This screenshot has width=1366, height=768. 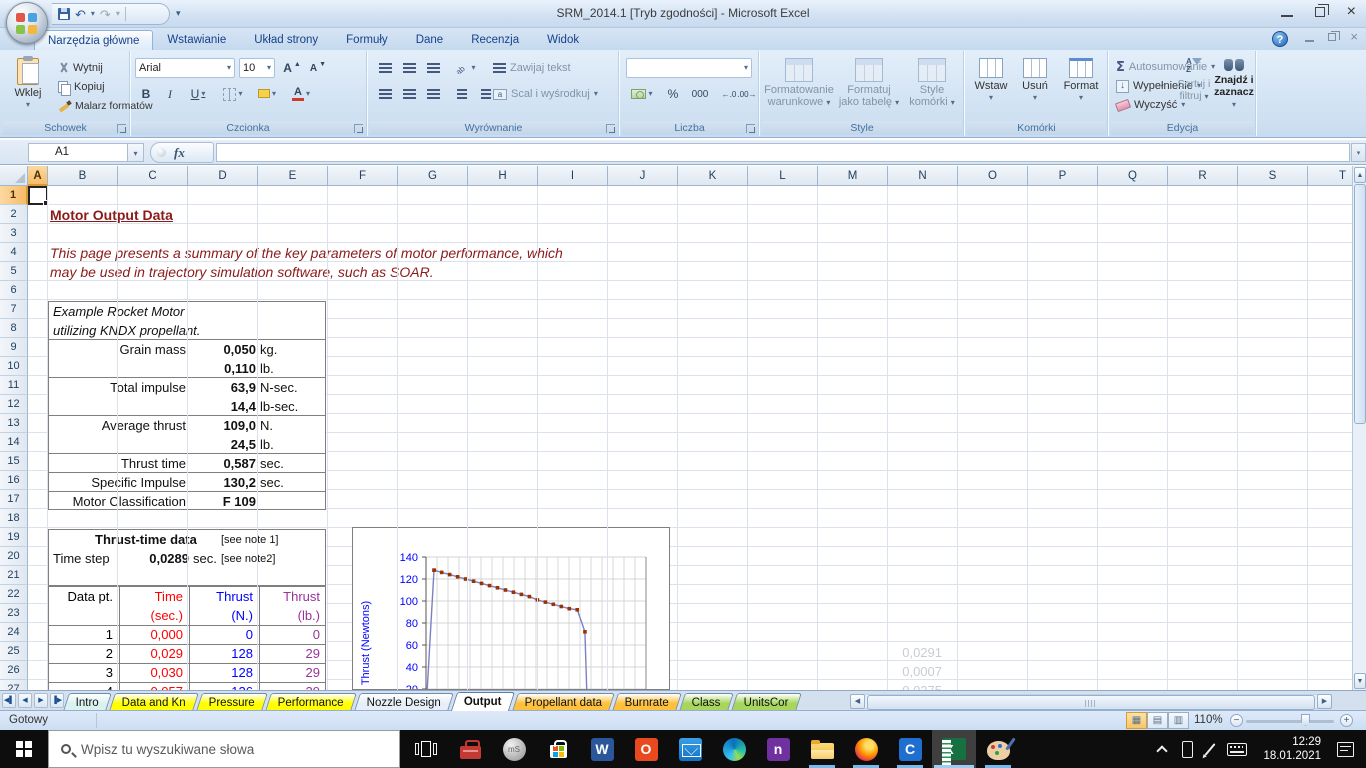 I want to click on notification-center-icon, so click(x=1345, y=749).